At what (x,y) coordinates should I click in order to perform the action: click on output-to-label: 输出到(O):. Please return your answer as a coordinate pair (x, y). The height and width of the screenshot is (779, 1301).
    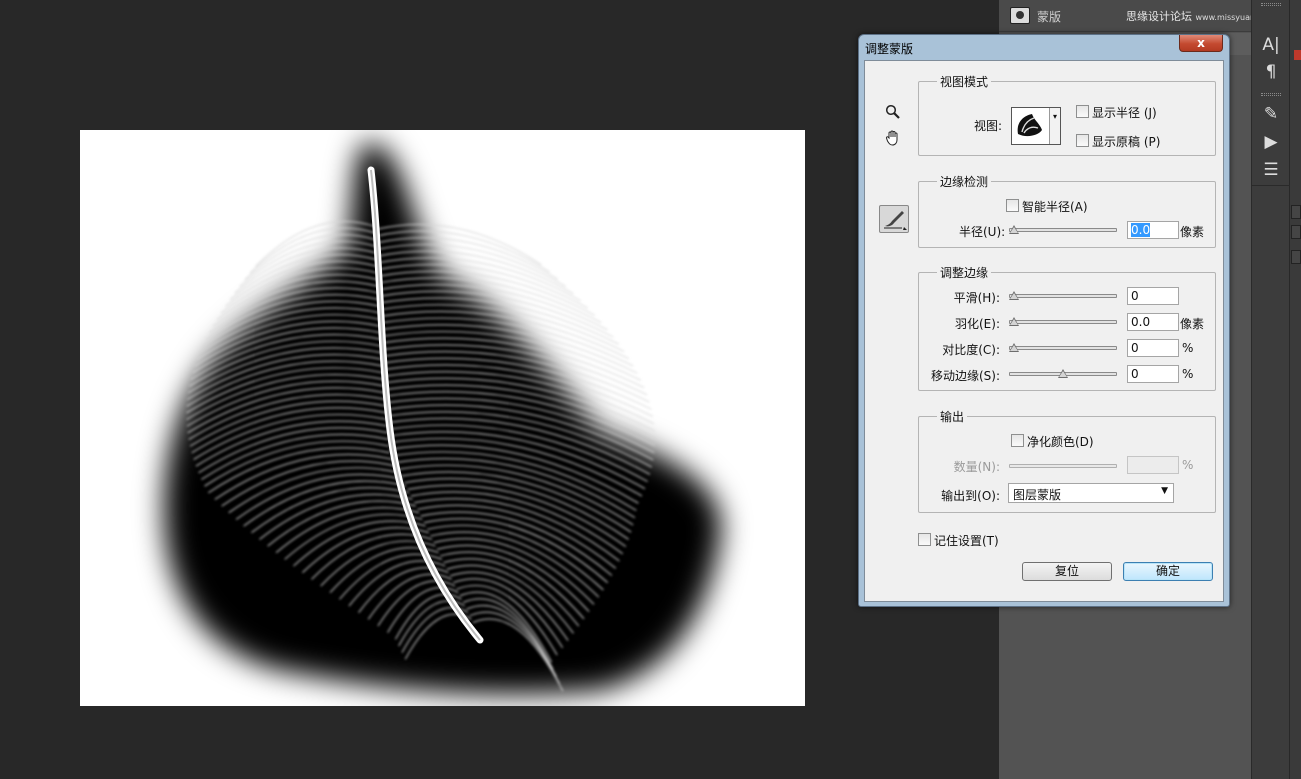
    Looking at the image, I should click on (970, 496).